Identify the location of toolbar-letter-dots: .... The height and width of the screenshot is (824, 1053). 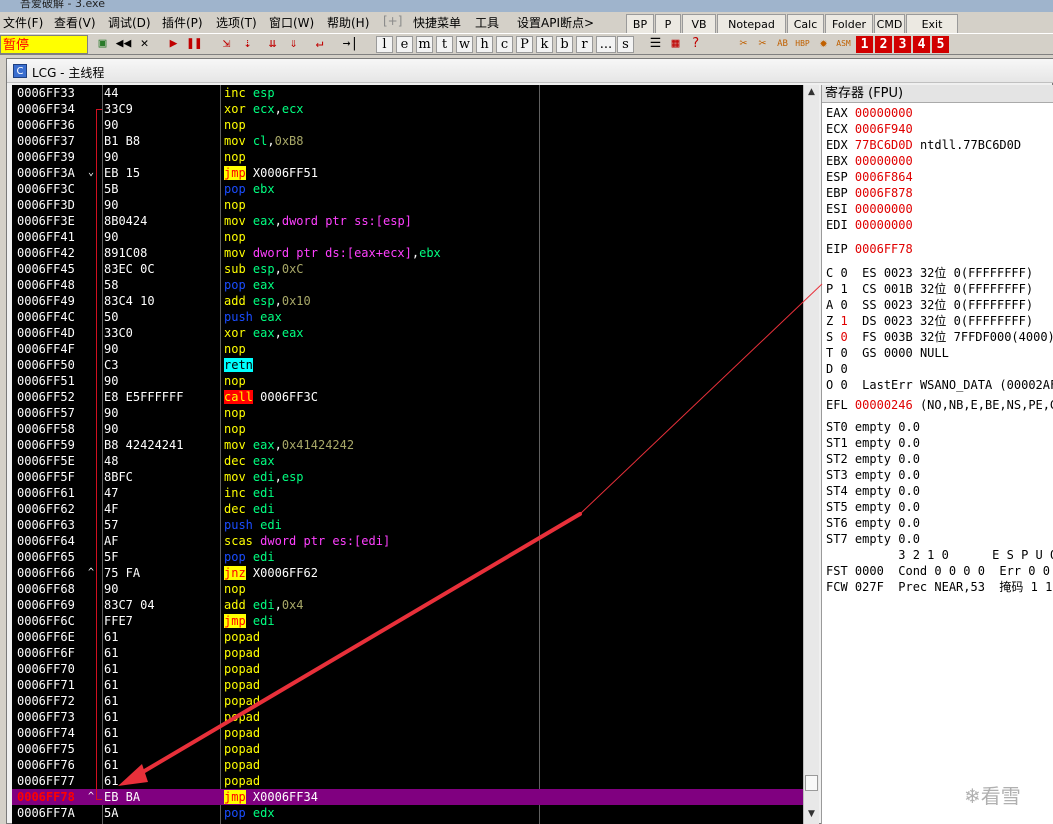
(606, 44).